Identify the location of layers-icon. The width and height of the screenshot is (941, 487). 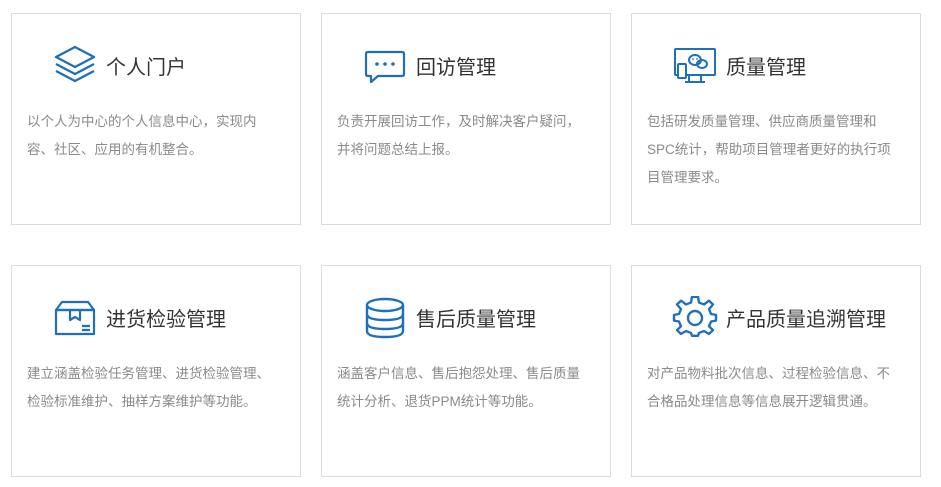
(75, 66).